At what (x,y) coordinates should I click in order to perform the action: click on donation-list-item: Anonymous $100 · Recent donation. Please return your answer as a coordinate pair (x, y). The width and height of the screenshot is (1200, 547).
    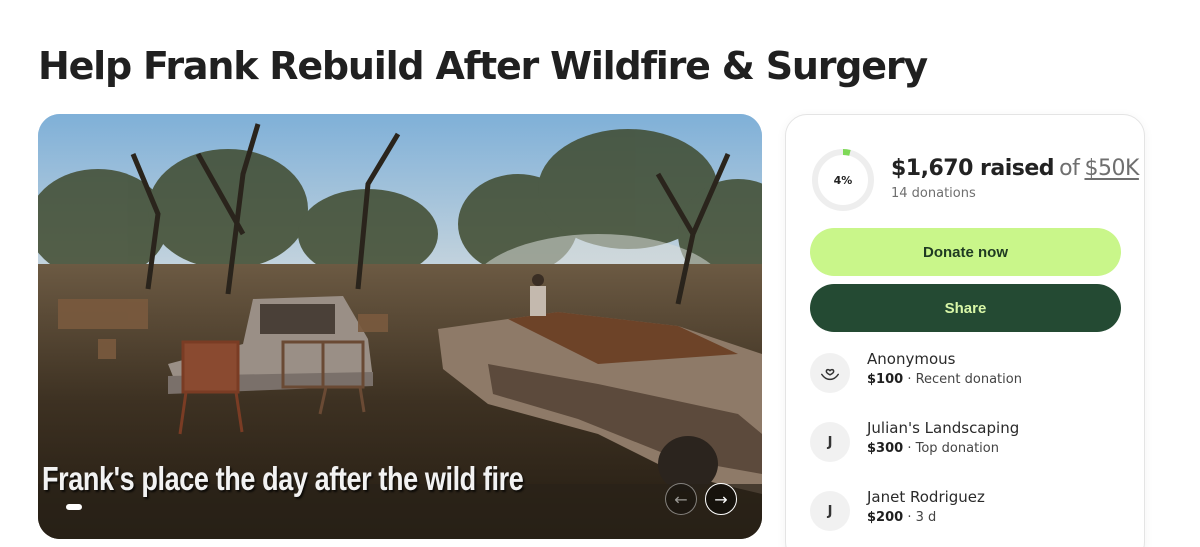
    Looking at the image, I should click on (965, 373).